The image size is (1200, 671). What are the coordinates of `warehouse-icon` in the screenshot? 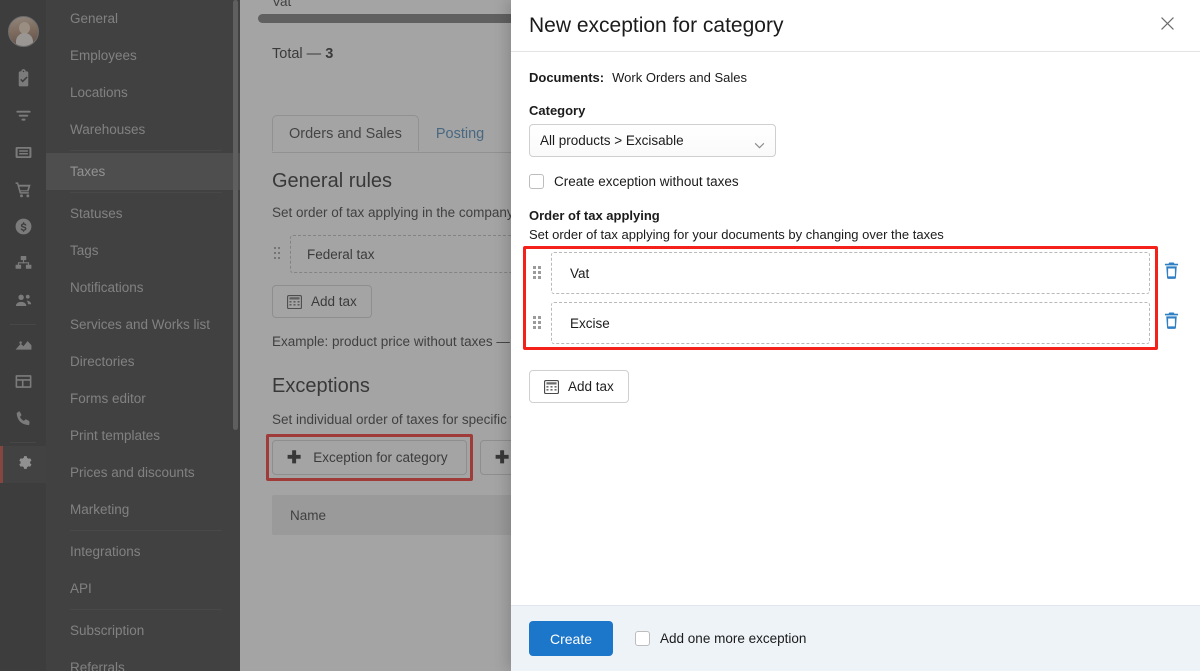 It's located at (23, 266).